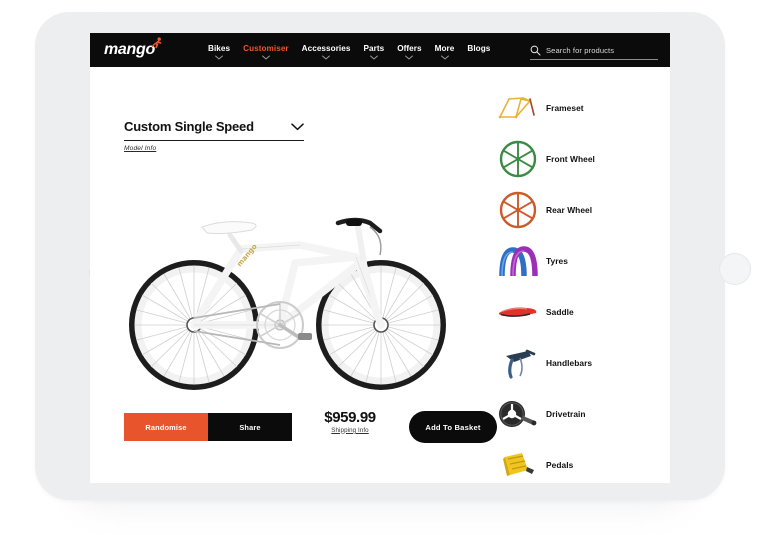 Image resolution: width=759 pixels, height=535 pixels. What do you see at coordinates (580, 261) in the screenshot?
I see `part-item-tyres: Tyres` at bounding box center [580, 261].